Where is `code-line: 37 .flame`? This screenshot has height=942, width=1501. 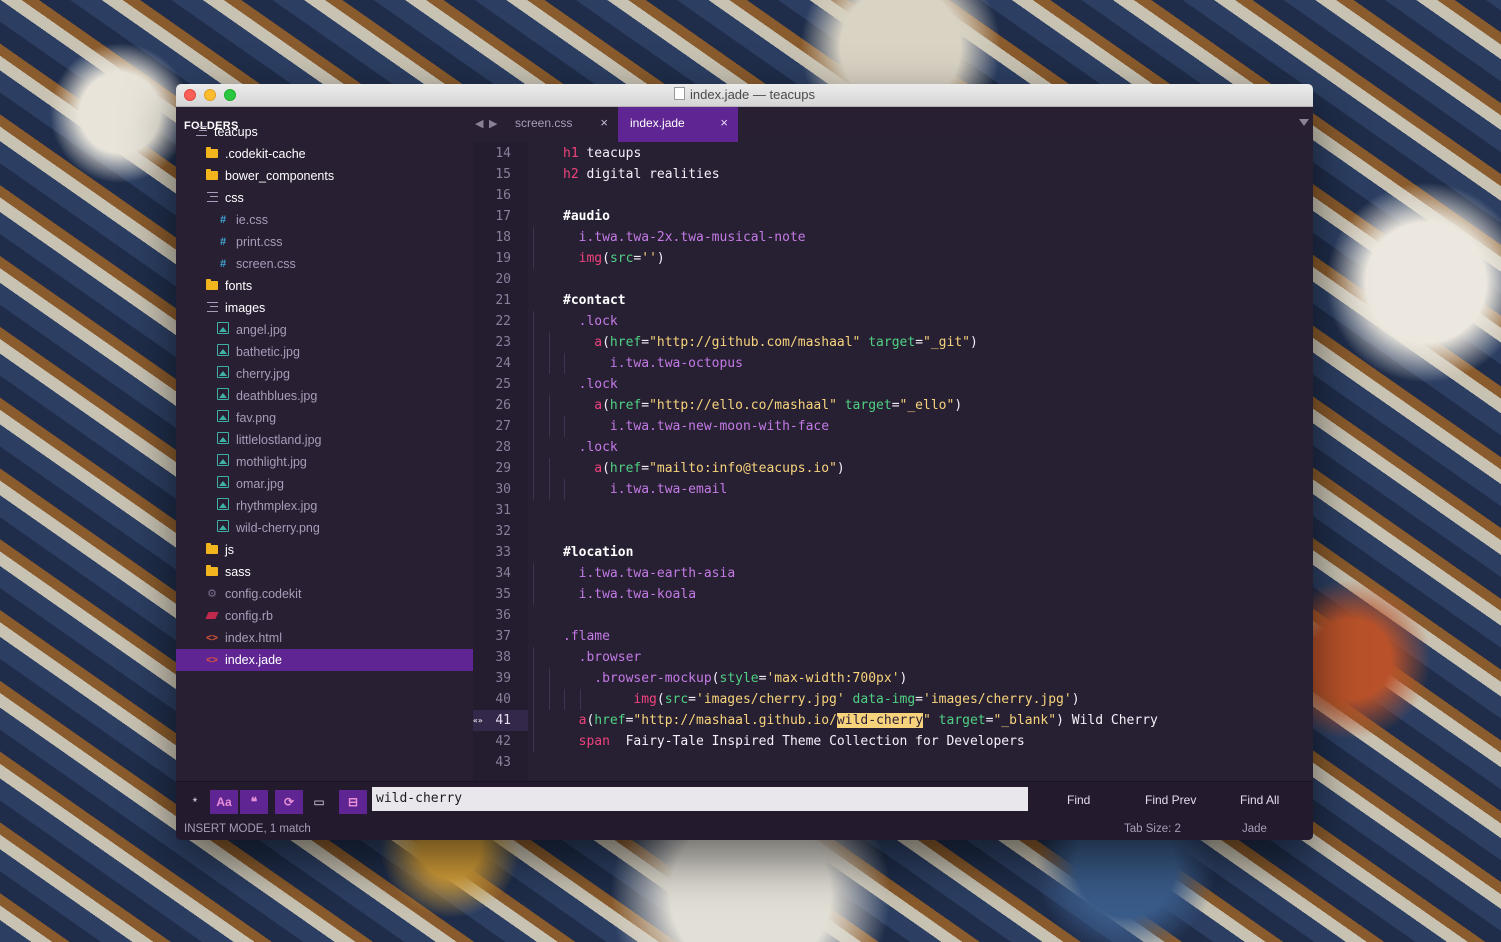
code-line: 37 .flame is located at coordinates (893, 636).